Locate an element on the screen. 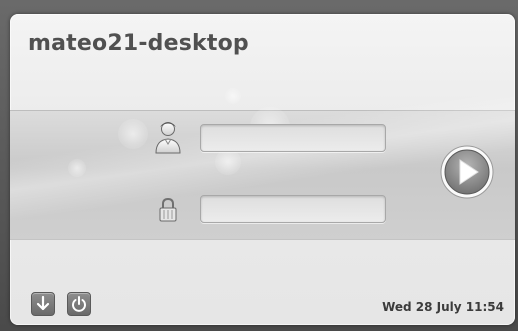 The image size is (518, 331). down-arrow-icon is located at coordinates (43, 303).